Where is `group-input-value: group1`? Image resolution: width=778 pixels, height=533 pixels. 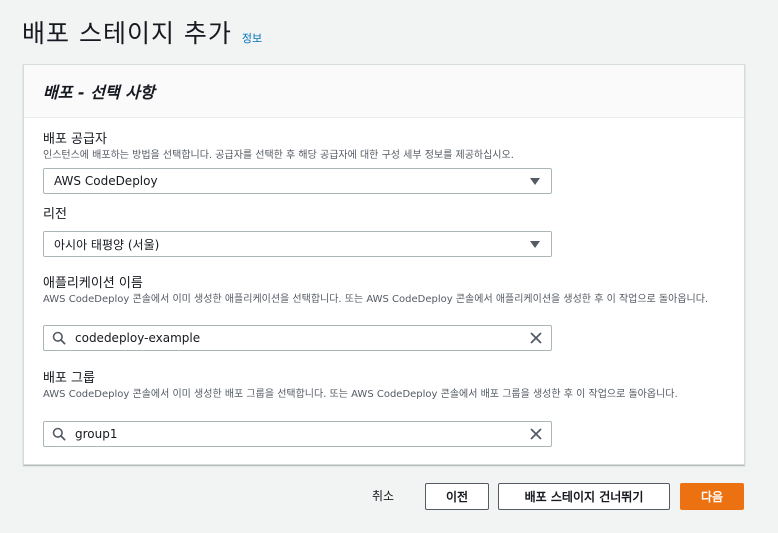 group-input-value: group1 is located at coordinates (96, 434).